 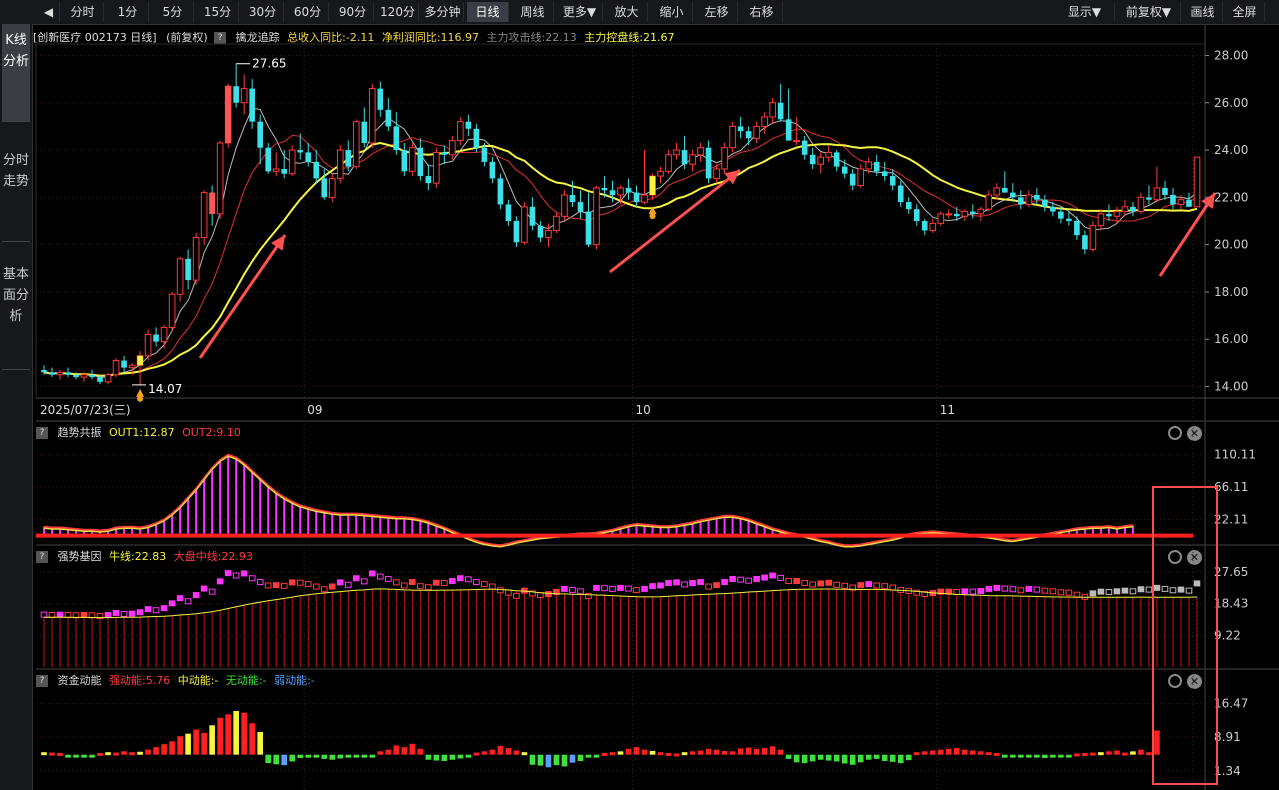 I want to click on price-tick-label: 20.00, so click(x=1231, y=245).